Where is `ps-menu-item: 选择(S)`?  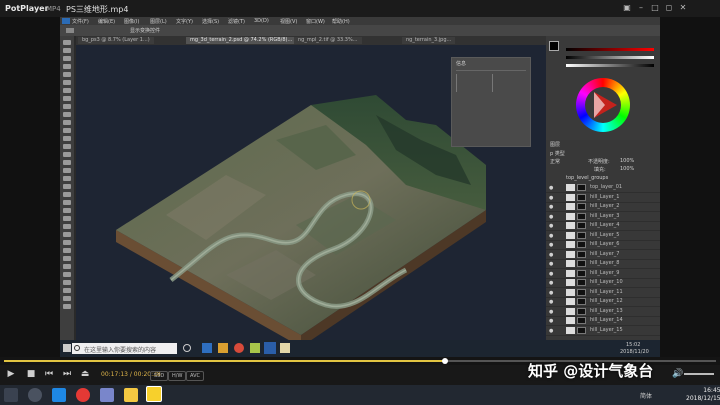 ps-menu-item: 选择(S) is located at coordinates (210, 21).